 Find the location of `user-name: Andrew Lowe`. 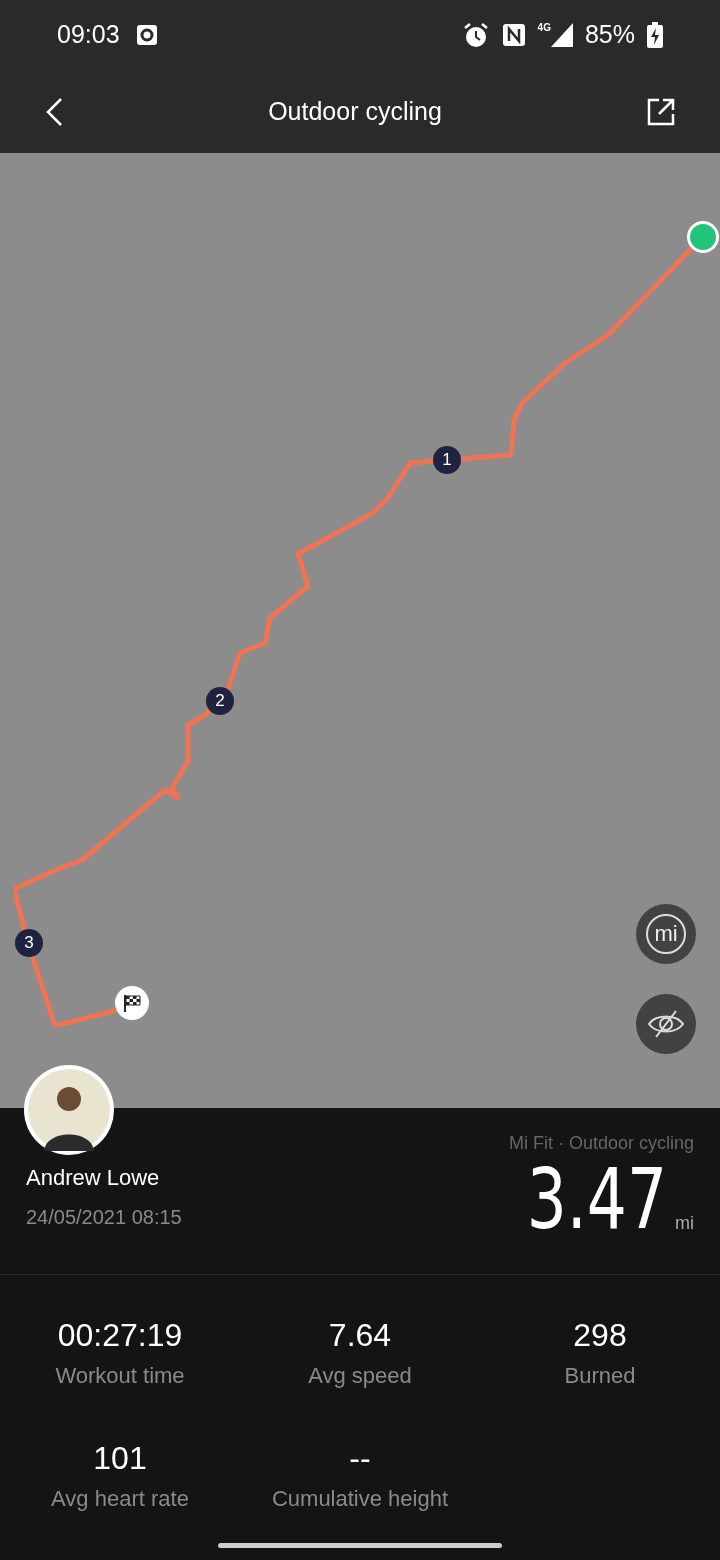

user-name: Andrew Lowe is located at coordinates (93, 1178).